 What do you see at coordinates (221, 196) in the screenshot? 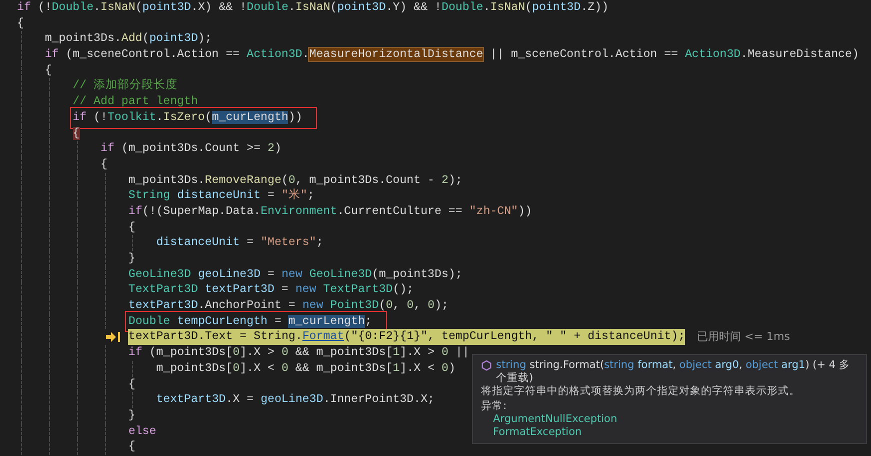
I see `code-line: String distanceUnit = "米";` at bounding box center [221, 196].